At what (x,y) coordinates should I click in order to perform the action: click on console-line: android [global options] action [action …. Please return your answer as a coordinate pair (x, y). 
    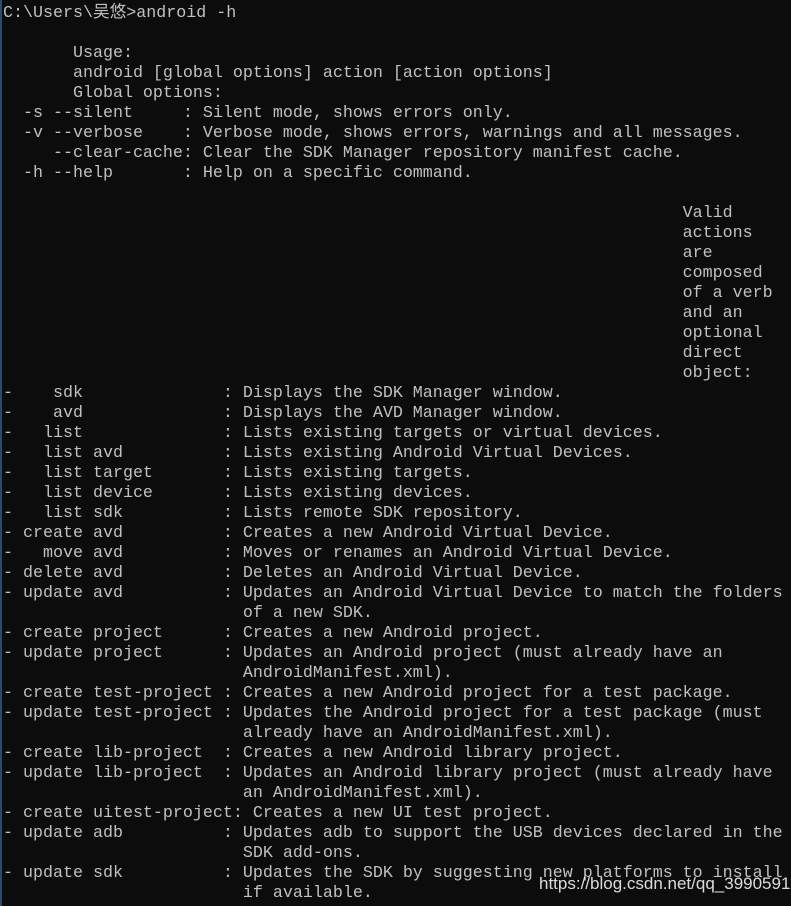
    Looking at the image, I should click on (278, 73).